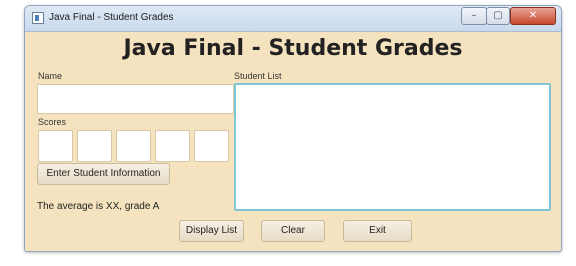  I want to click on enter-student-button: Enter Student Information, so click(103, 174).